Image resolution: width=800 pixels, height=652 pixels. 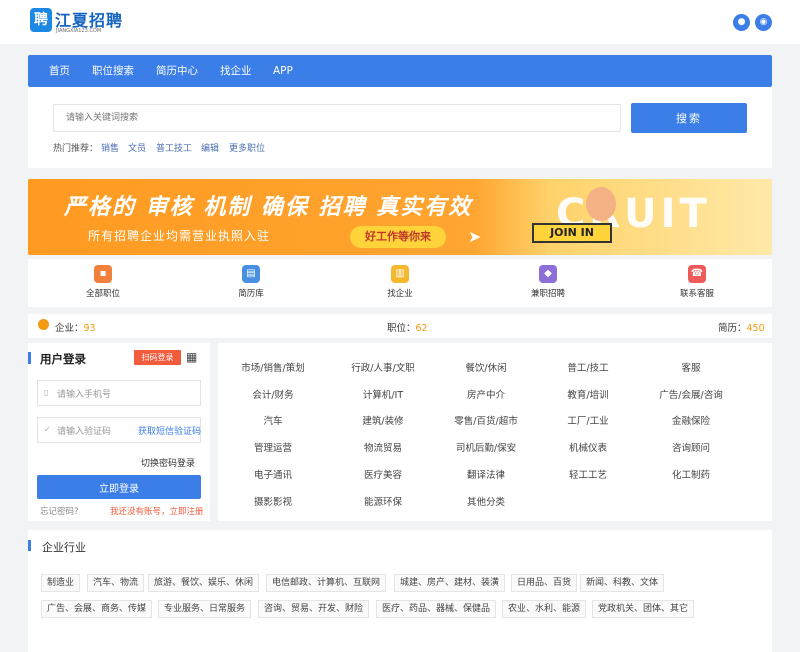 I want to click on job-category-link: 广告/会展/咨询, so click(x=691, y=394).